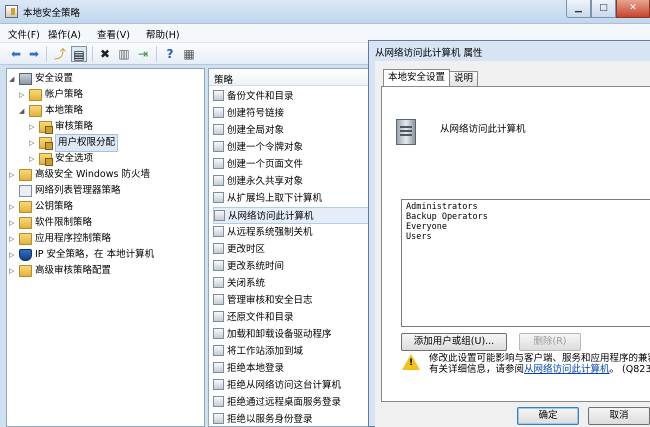 This screenshot has width=650, height=427. I want to click on minimize-button: ▁, so click(578, 9).